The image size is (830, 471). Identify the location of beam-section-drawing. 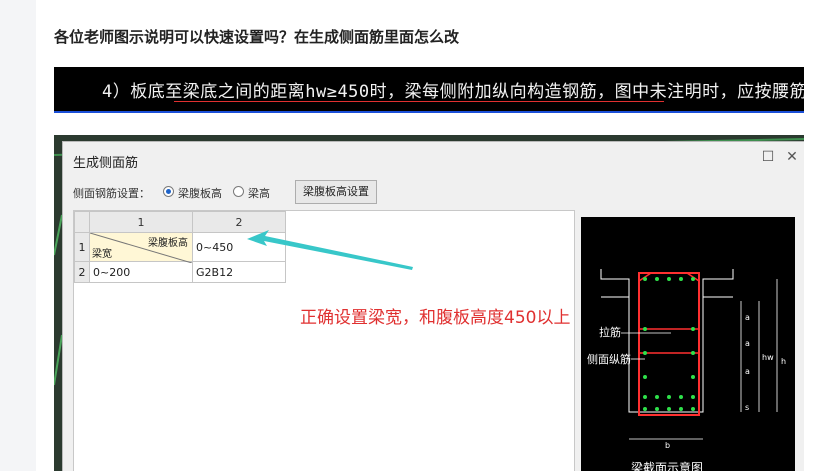
(689, 354).